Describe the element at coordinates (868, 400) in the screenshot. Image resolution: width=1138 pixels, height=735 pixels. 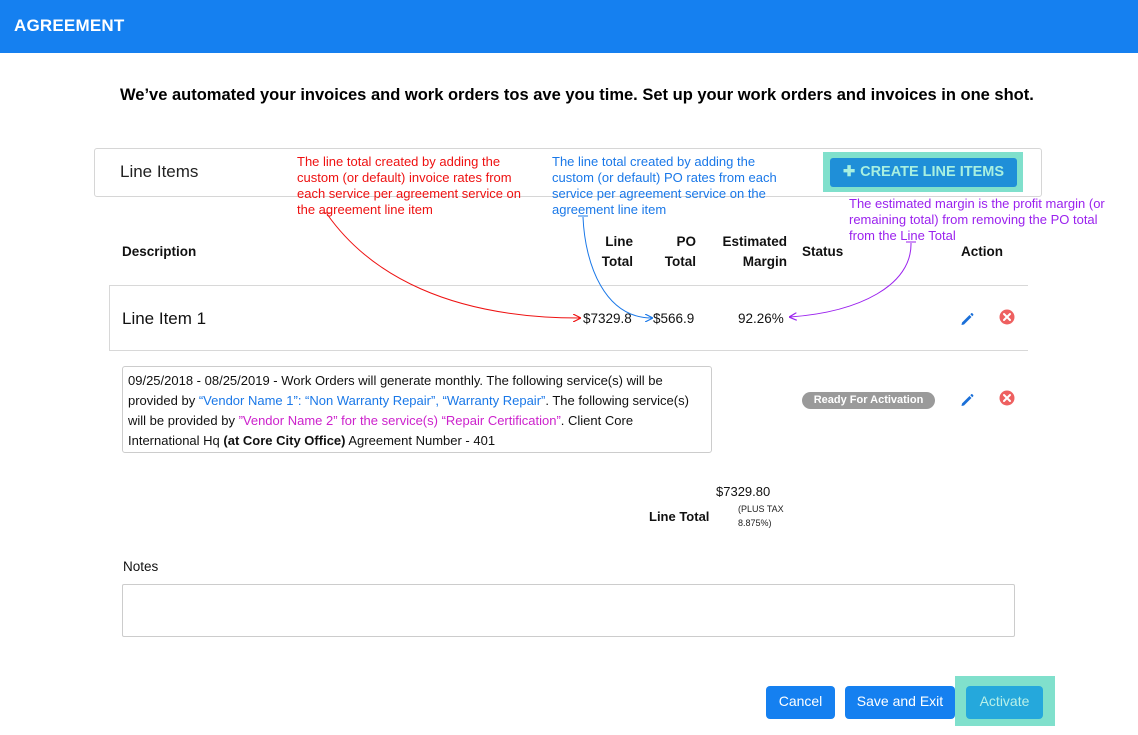
I see `status-badge: Ready For Activation` at that location.